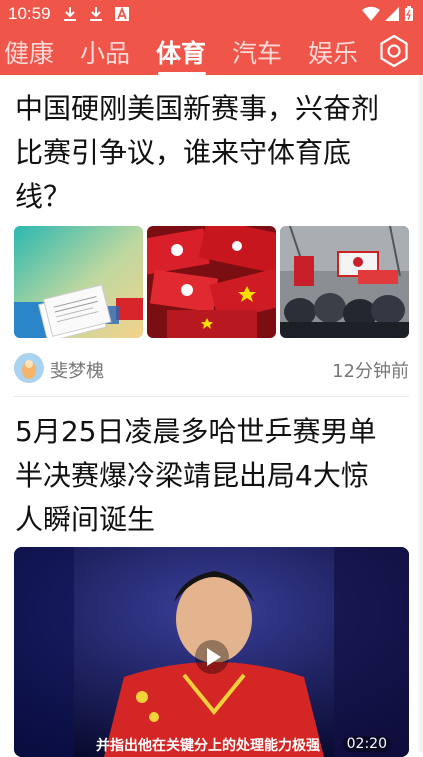  What do you see at coordinates (43, 196) in the screenshot?
I see `title-line: 线？` at bounding box center [43, 196].